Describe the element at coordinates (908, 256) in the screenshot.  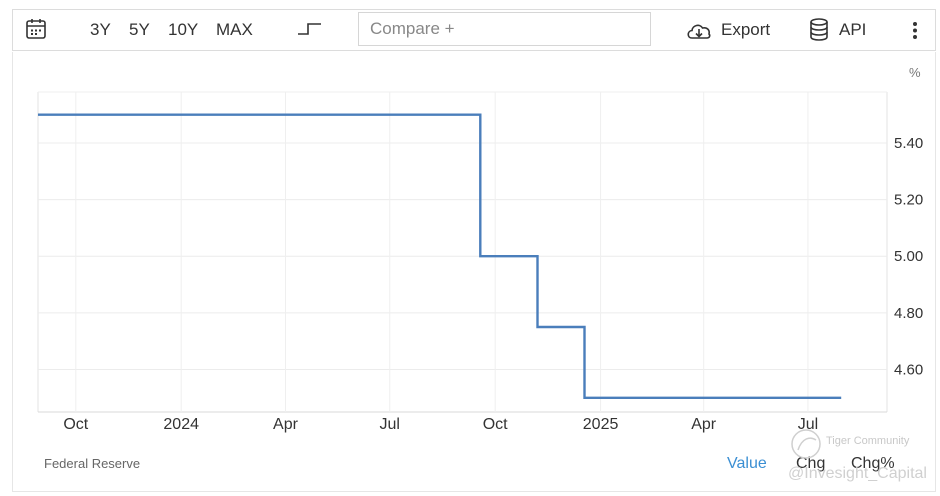
I see `y-tick-label: 5.00` at that location.